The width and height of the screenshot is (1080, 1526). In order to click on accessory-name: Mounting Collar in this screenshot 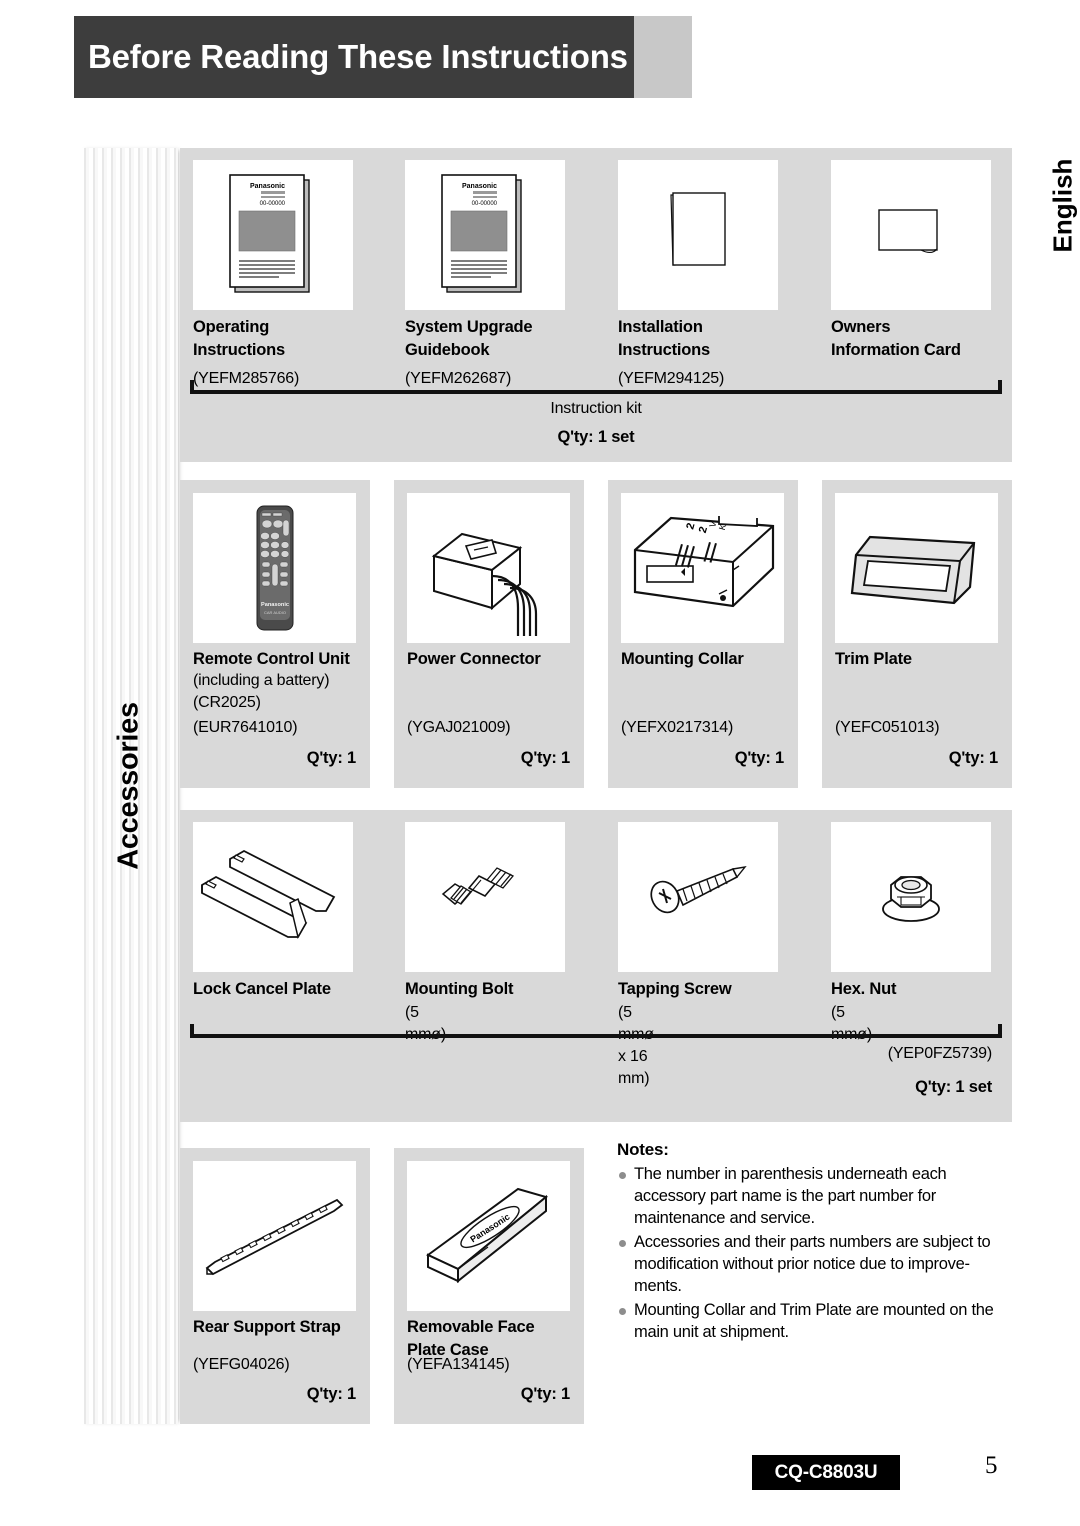, I will do `click(682, 659)`.